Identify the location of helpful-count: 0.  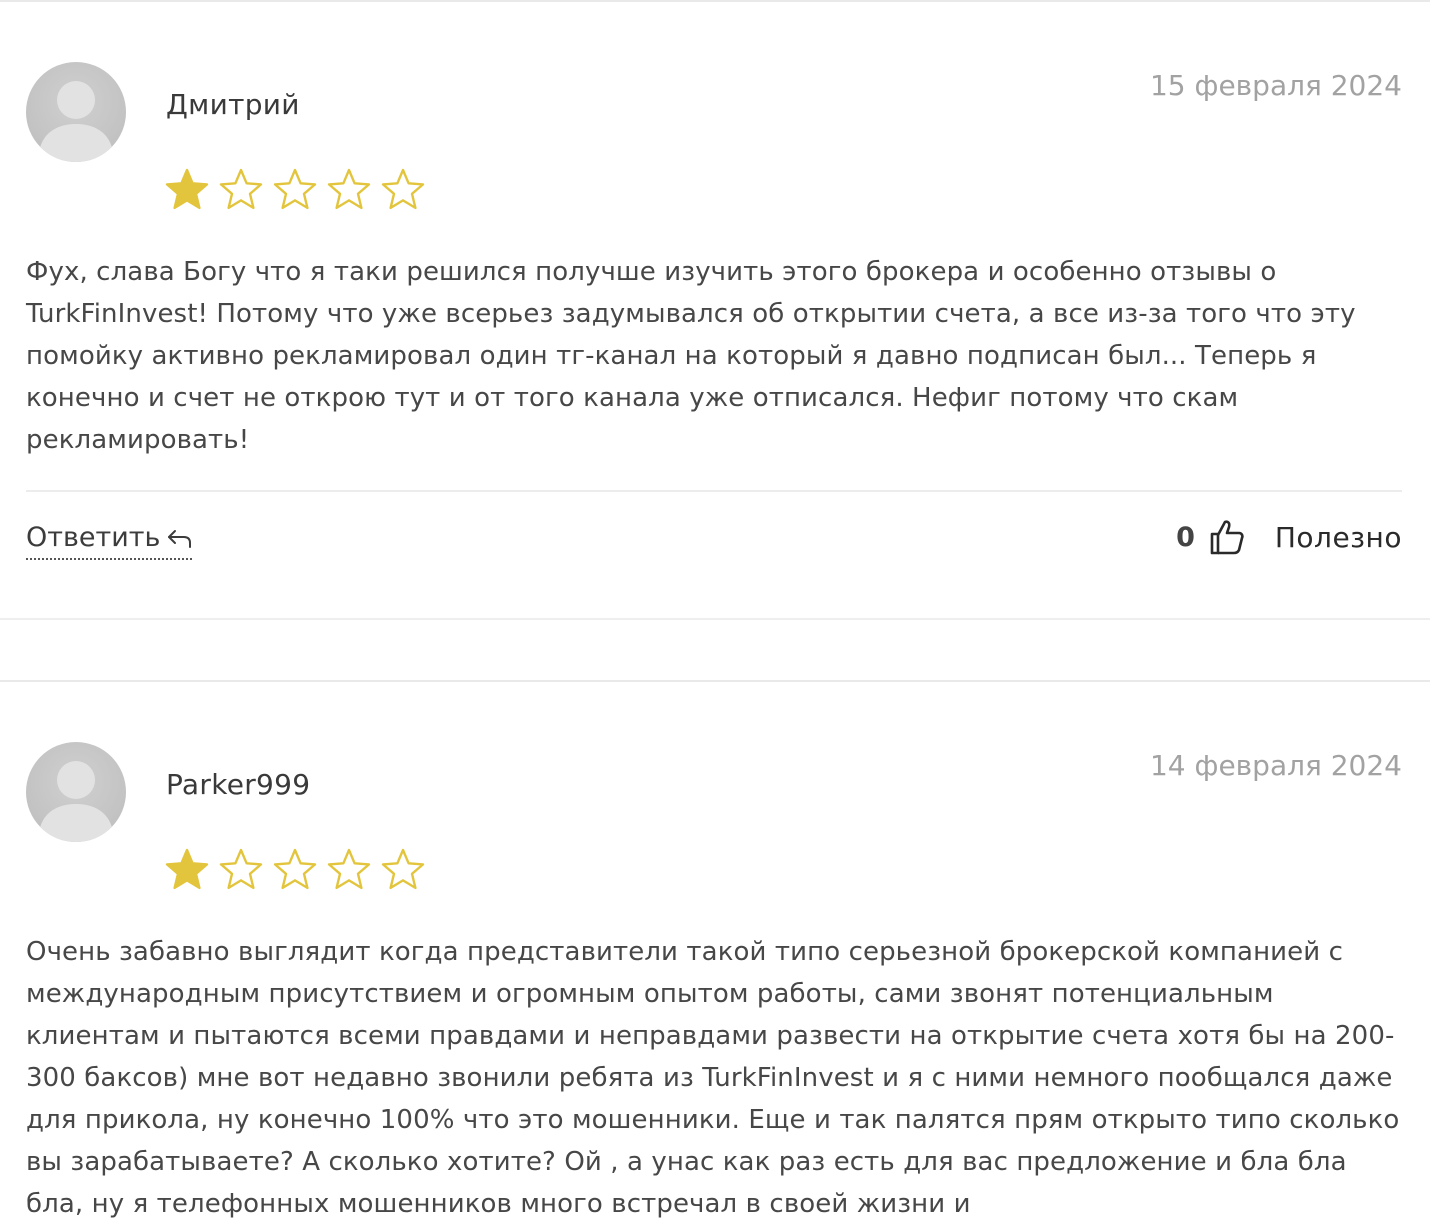
(1185, 537).